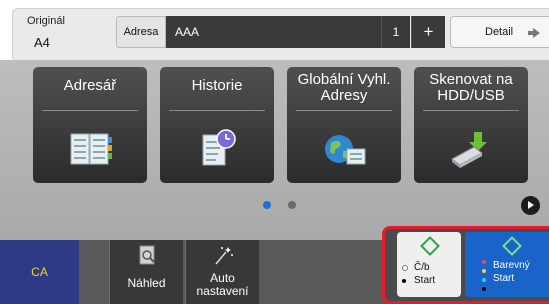  I want to click on page-indicator, so click(292, 205).